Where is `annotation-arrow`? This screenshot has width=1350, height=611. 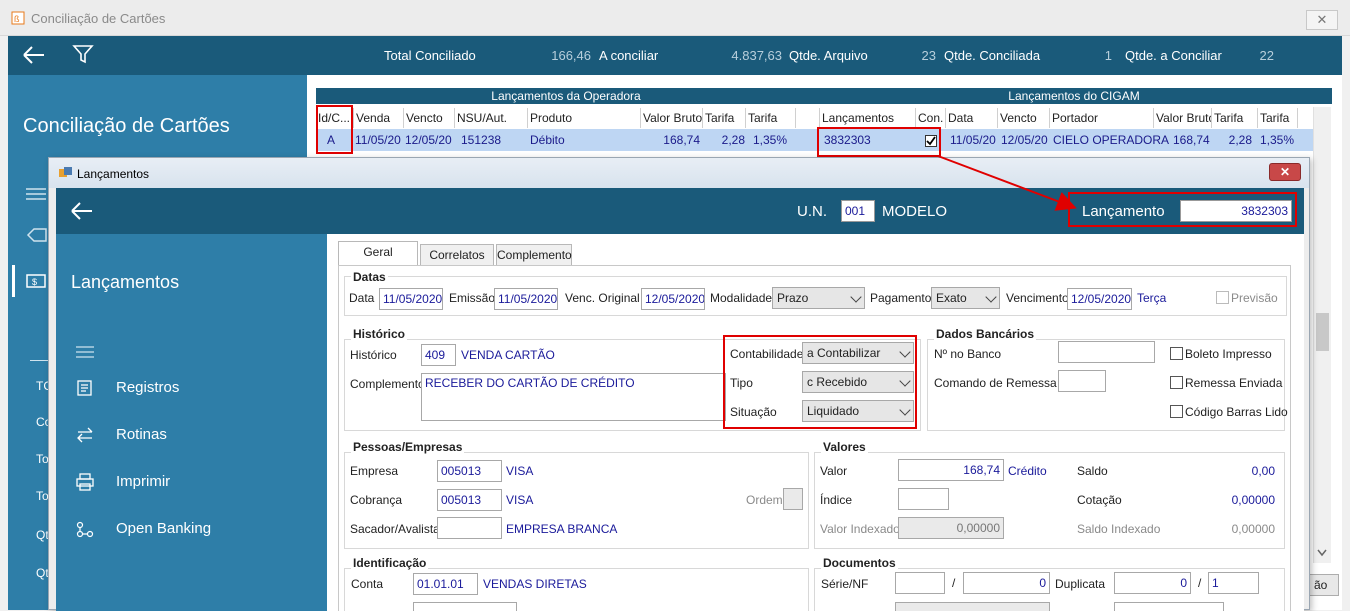 annotation-arrow is located at coordinates (1007, 183).